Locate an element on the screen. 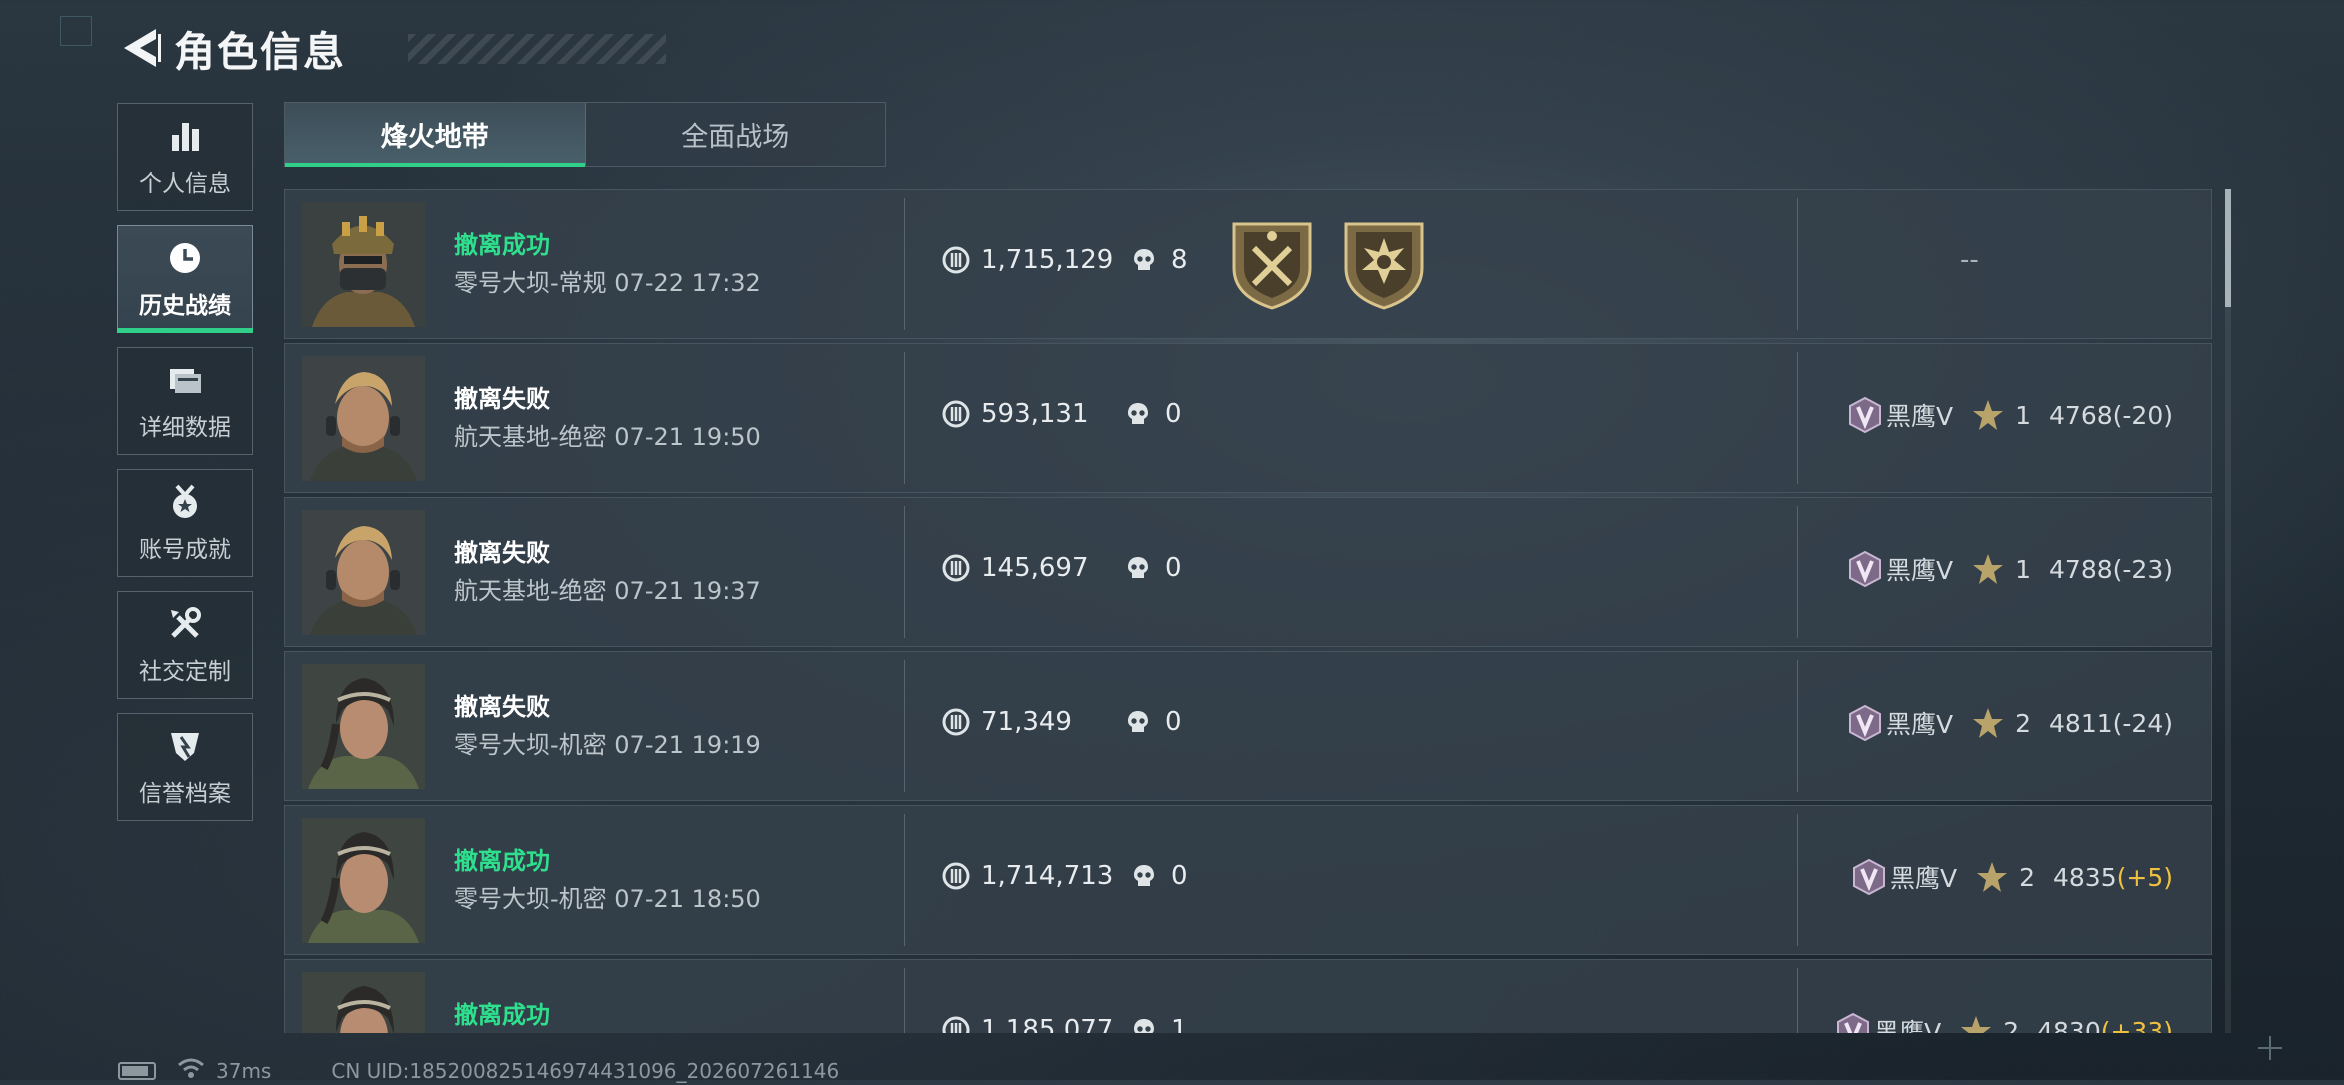  sidebar-item-label: 详细数据 is located at coordinates (185, 428).